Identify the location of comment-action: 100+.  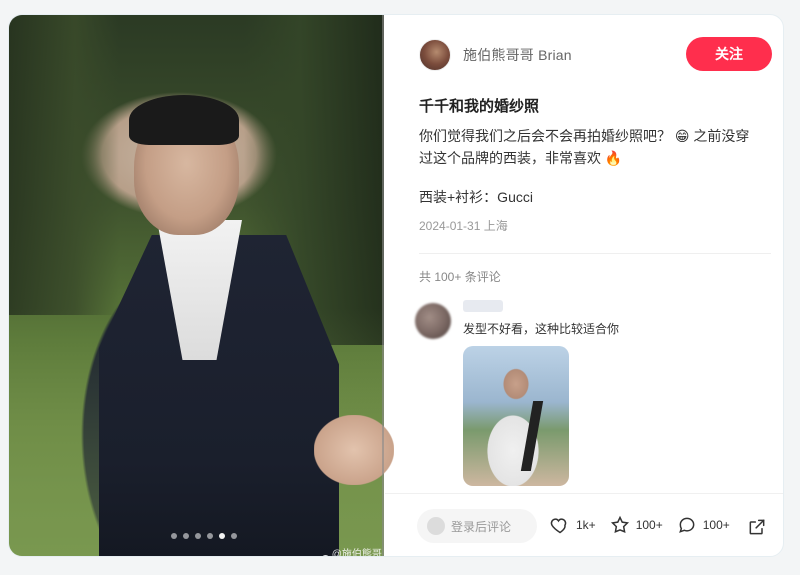
(703, 525).